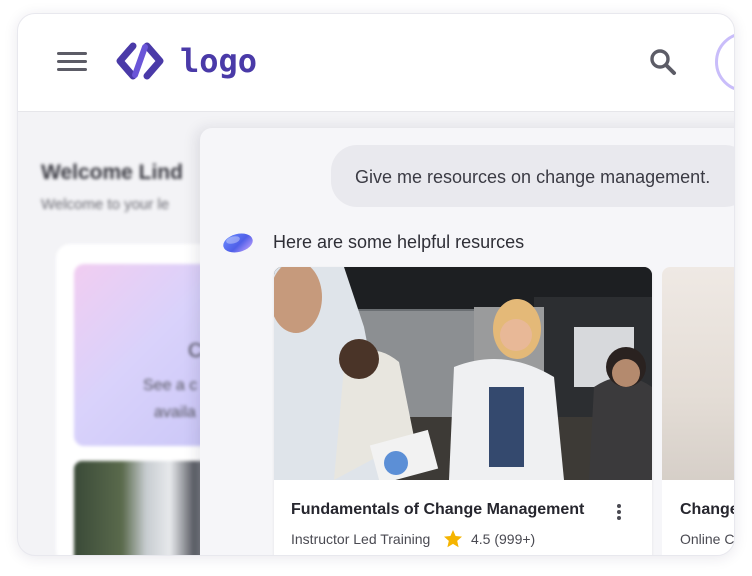 Image resolution: width=752 pixels, height=576 pixels. What do you see at coordinates (218, 61) in the screenshot?
I see `logo-text: logo` at bounding box center [218, 61].